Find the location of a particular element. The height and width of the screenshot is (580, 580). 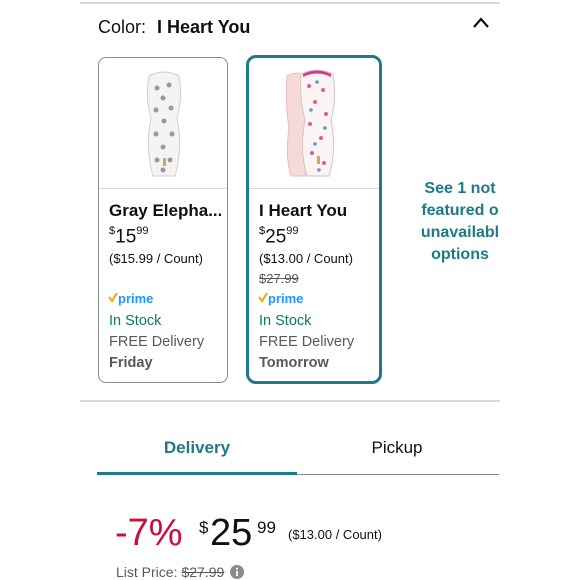

variant-price-per-count: ($15.99 / Count) is located at coordinates (156, 258).